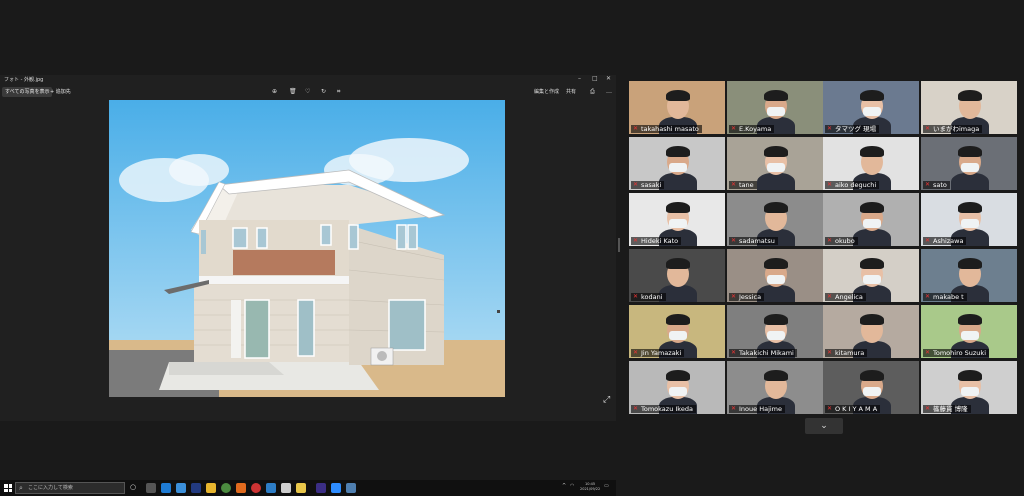 The width and height of the screenshot is (1024, 496). What do you see at coordinates (969, 219) in the screenshot?
I see `participant-tile: ✕ Ashizawa` at bounding box center [969, 219].